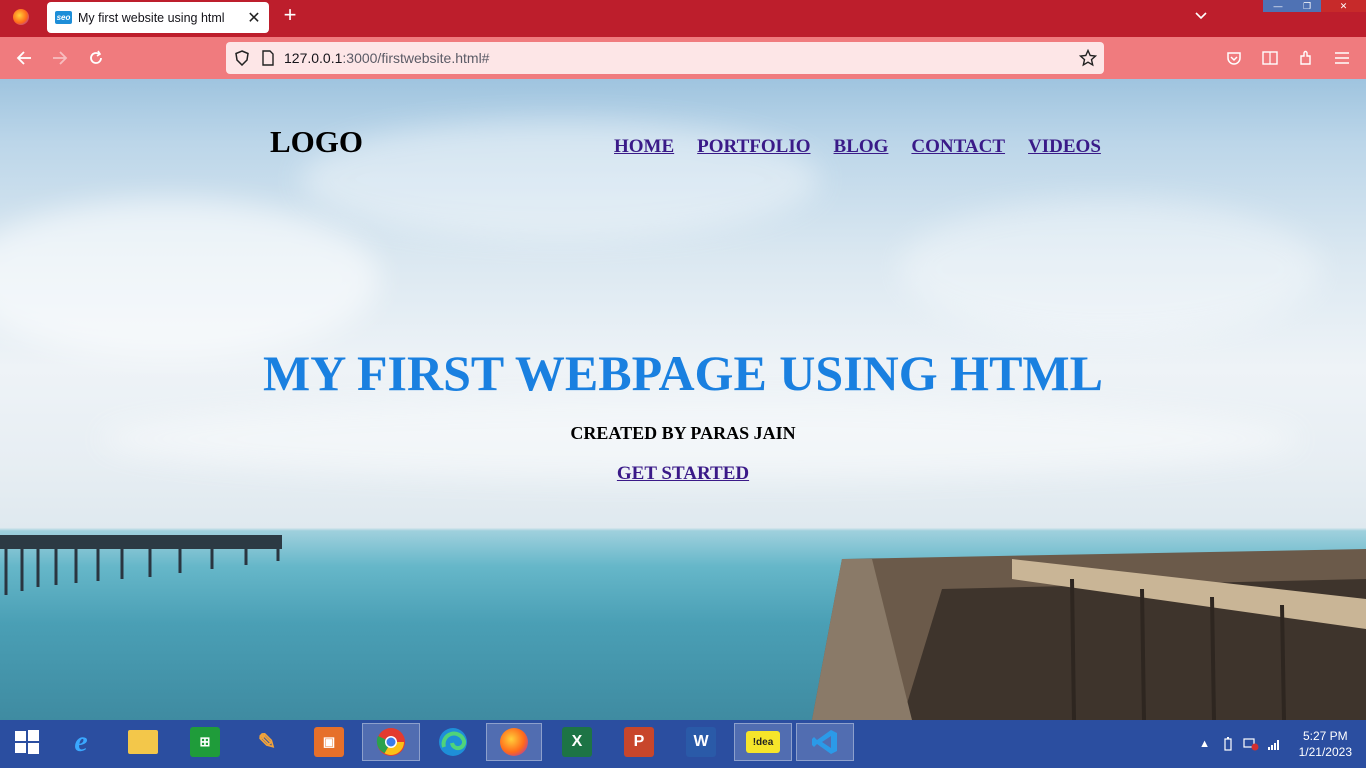  I want to click on taskbar-chrome, so click(391, 742).